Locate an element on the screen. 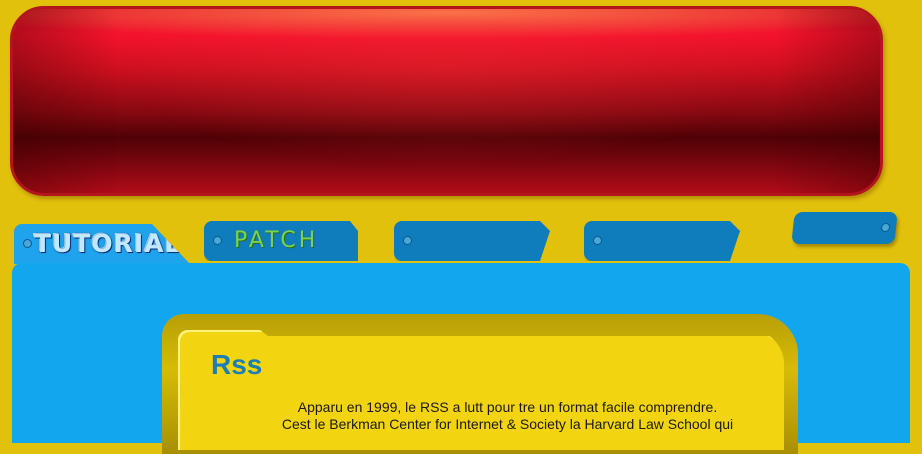 The height and width of the screenshot is (454, 922). tab-patch: PATCH is located at coordinates (281, 241).